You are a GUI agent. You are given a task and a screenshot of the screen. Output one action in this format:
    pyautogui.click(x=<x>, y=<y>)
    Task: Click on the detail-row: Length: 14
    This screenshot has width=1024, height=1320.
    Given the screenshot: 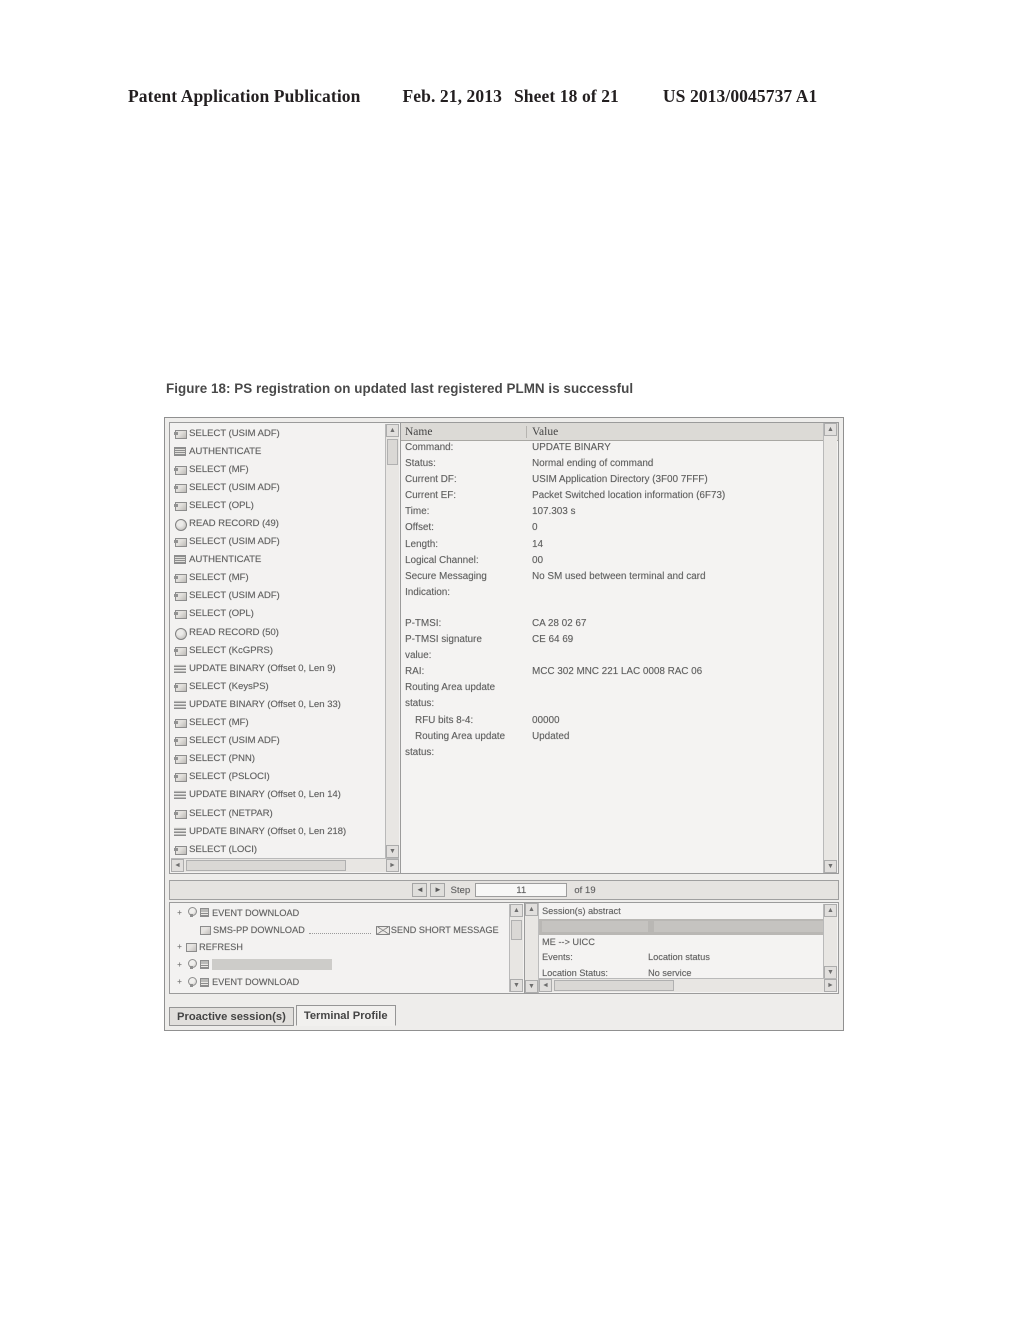 What is the action you would take?
    pyautogui.click(x=613, y=545)
    